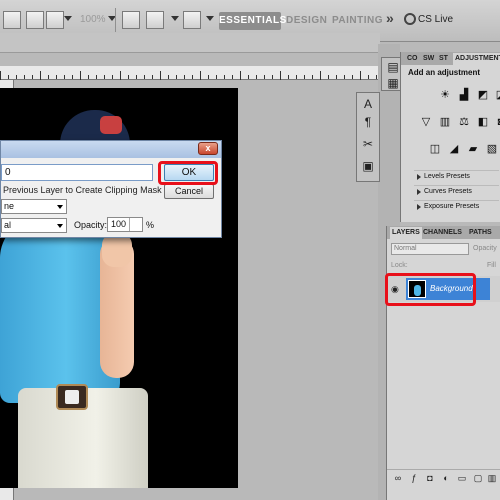  Describe the element at coordinates (131, 20) in the screenshot. I see `hand-tool-icon` at that location.